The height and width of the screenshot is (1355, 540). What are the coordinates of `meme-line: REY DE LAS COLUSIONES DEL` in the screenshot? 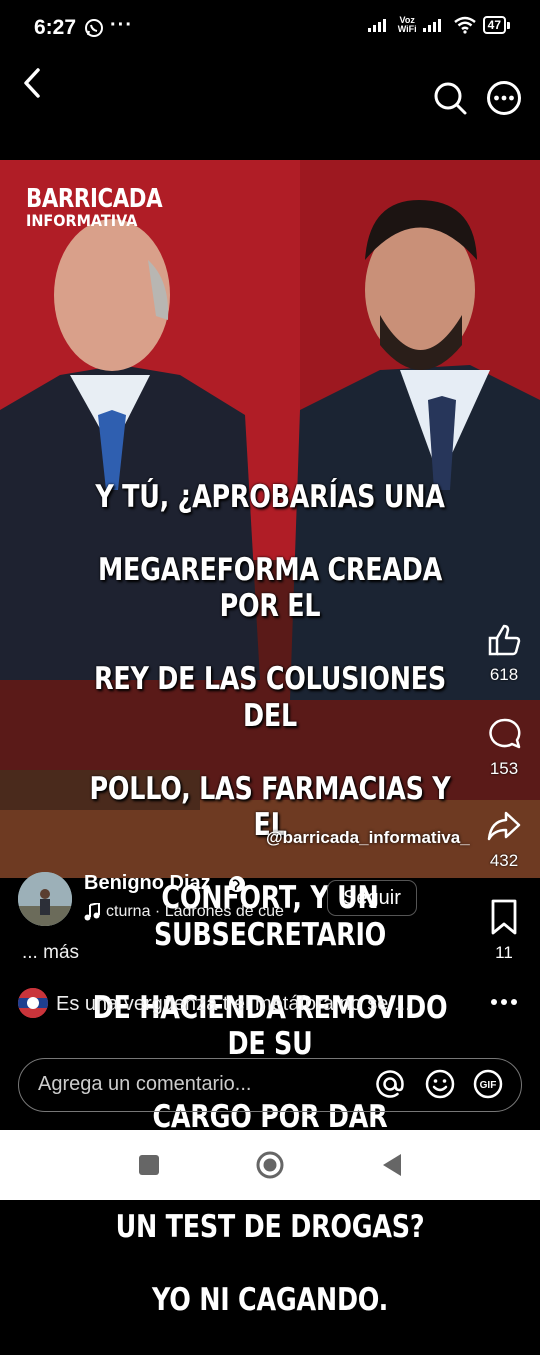 It's located at (270, 697).